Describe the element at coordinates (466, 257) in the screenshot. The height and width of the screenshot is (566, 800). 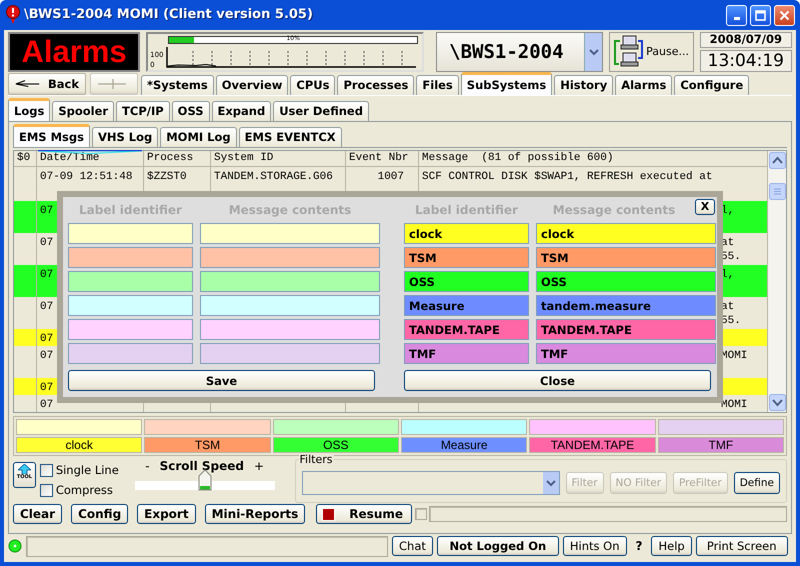
I see `label-field: TSM` at that location.